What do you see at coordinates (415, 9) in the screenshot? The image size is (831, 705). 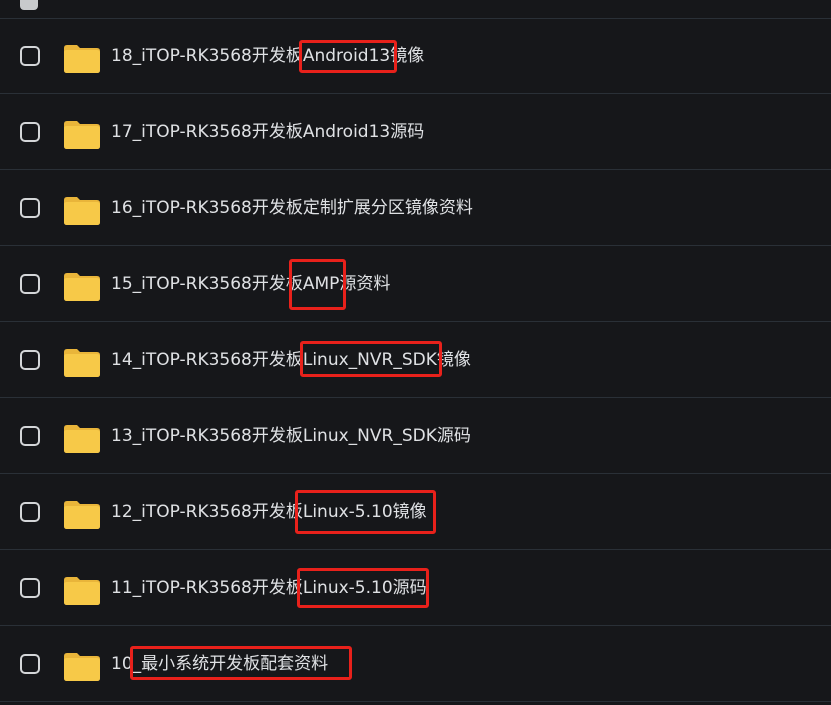 I see `partial-row` at bounding box center [415, 9].